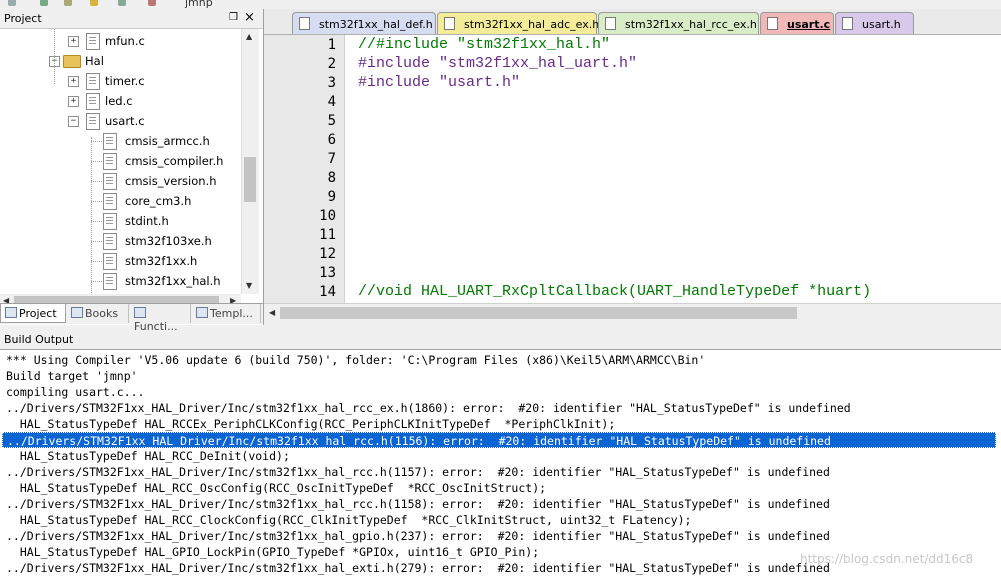 The height and width of the screenshot is (580, 1001). Describe the element at coordinates (125, 41) in the screenshot. I see `tree-node-label: mfun.c` at that location.